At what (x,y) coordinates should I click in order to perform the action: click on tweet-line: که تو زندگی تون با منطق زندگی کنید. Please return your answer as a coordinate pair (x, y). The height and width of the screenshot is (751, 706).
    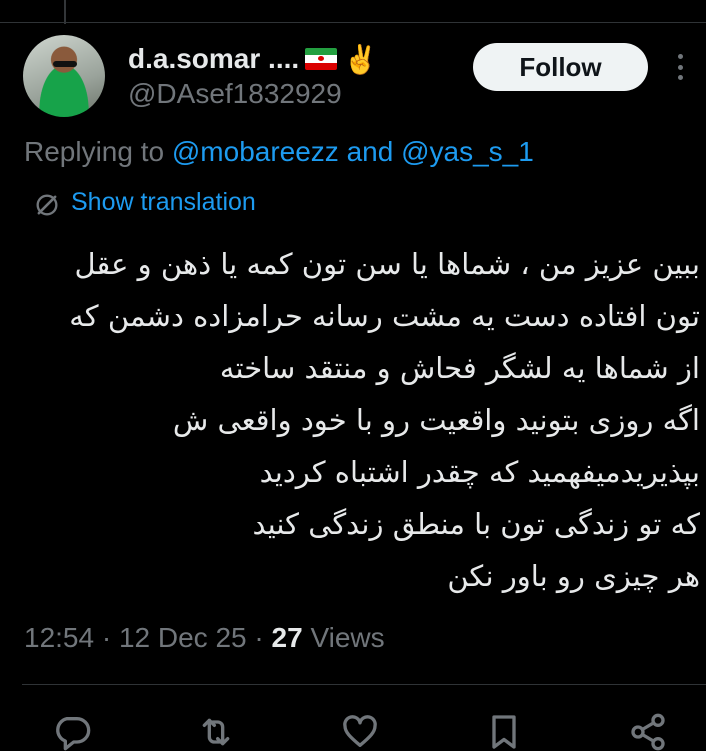
    Looking at the image, I should click on (476, 524).